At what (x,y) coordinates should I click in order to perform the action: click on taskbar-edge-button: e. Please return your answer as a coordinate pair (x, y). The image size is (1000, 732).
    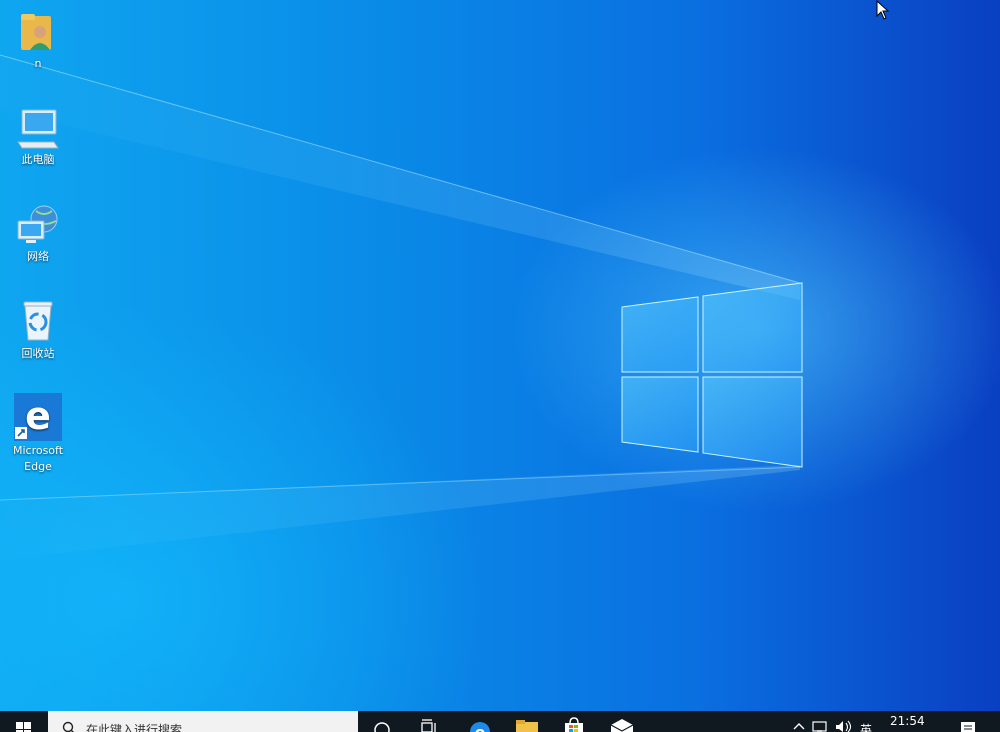
    Looking at the image, I should click on (480, 721).